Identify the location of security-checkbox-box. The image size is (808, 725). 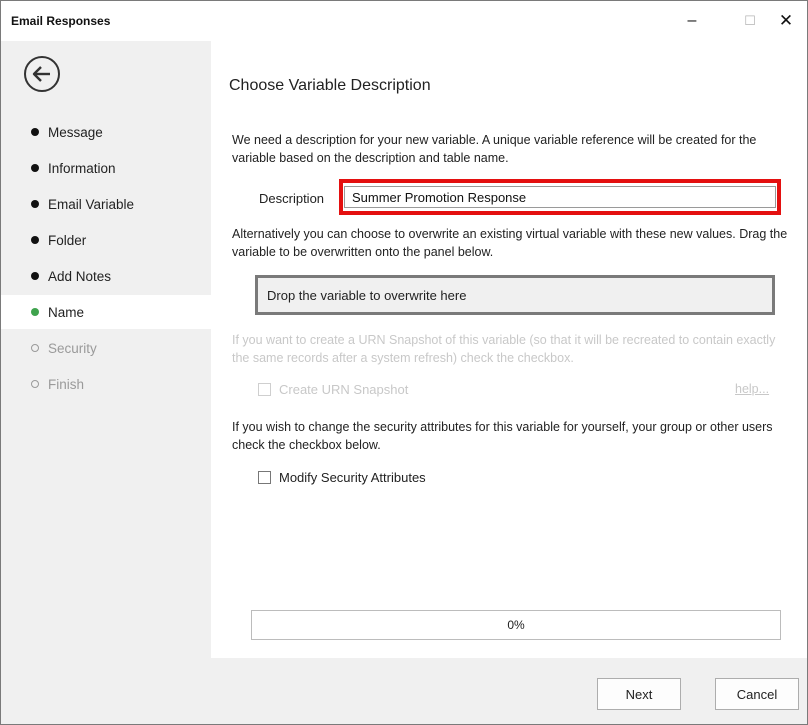
(264, 477).